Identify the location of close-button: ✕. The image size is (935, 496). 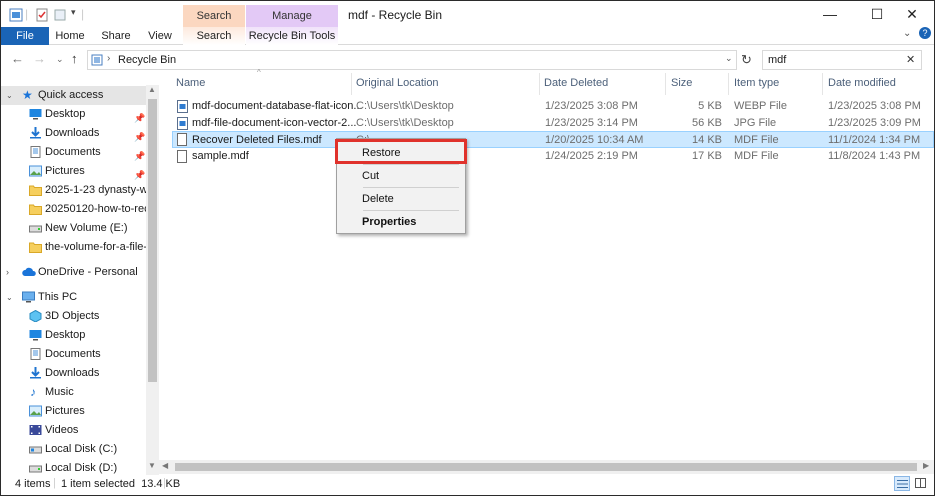
(911, 15).